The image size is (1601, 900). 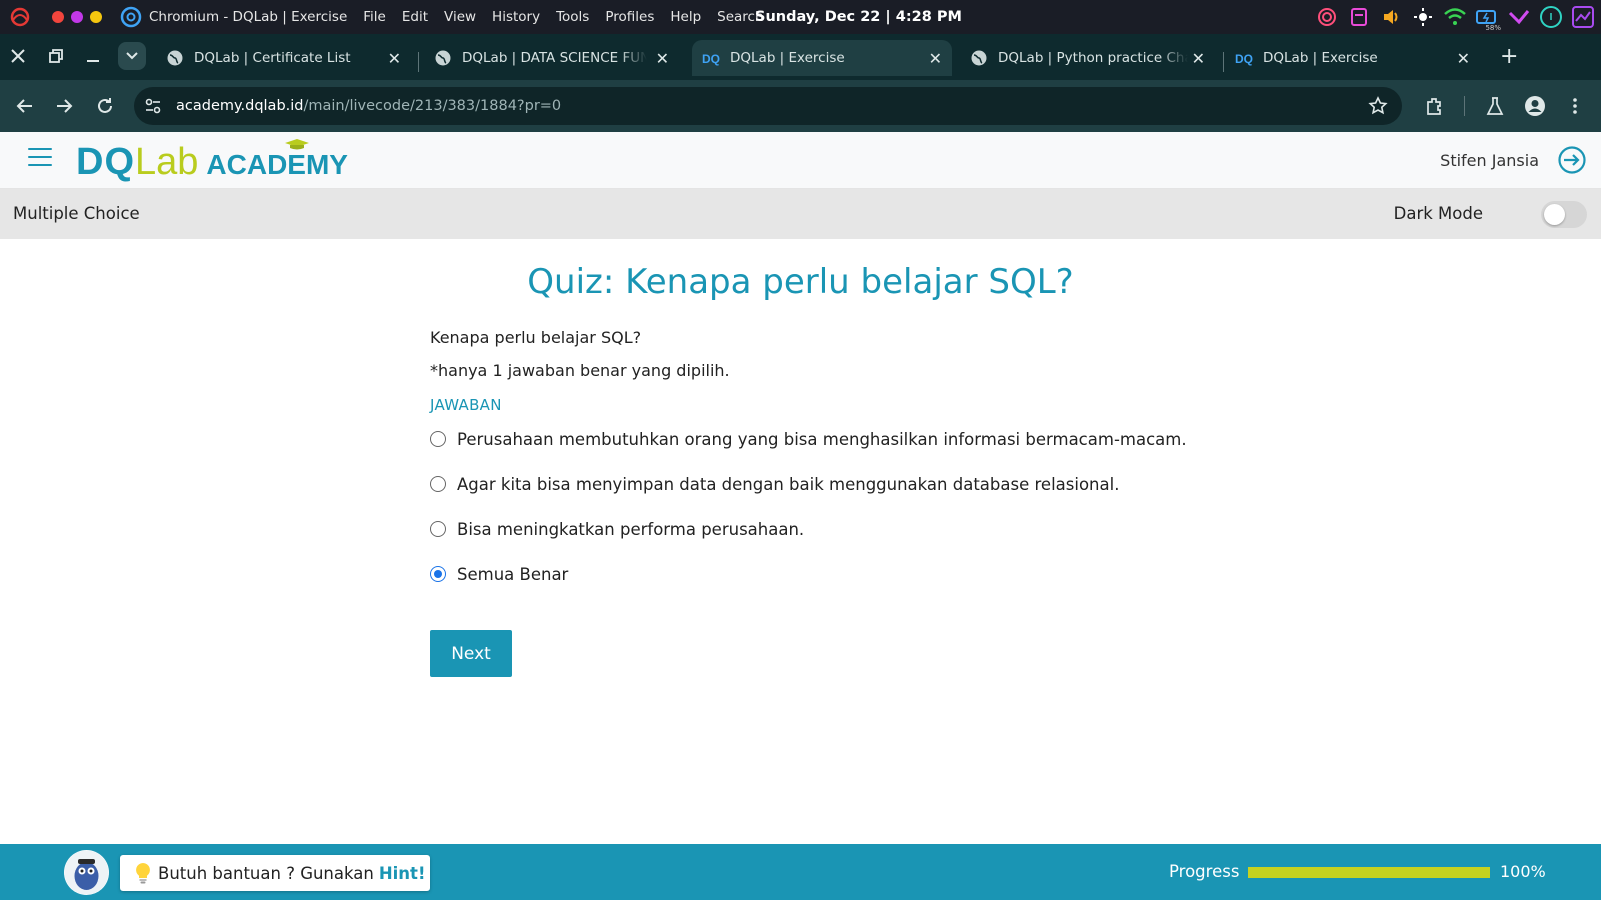 What do you see at coordinates (1369, 872) in the screenshot?
I see `progress-bar` at bounding box center [1369, 872].